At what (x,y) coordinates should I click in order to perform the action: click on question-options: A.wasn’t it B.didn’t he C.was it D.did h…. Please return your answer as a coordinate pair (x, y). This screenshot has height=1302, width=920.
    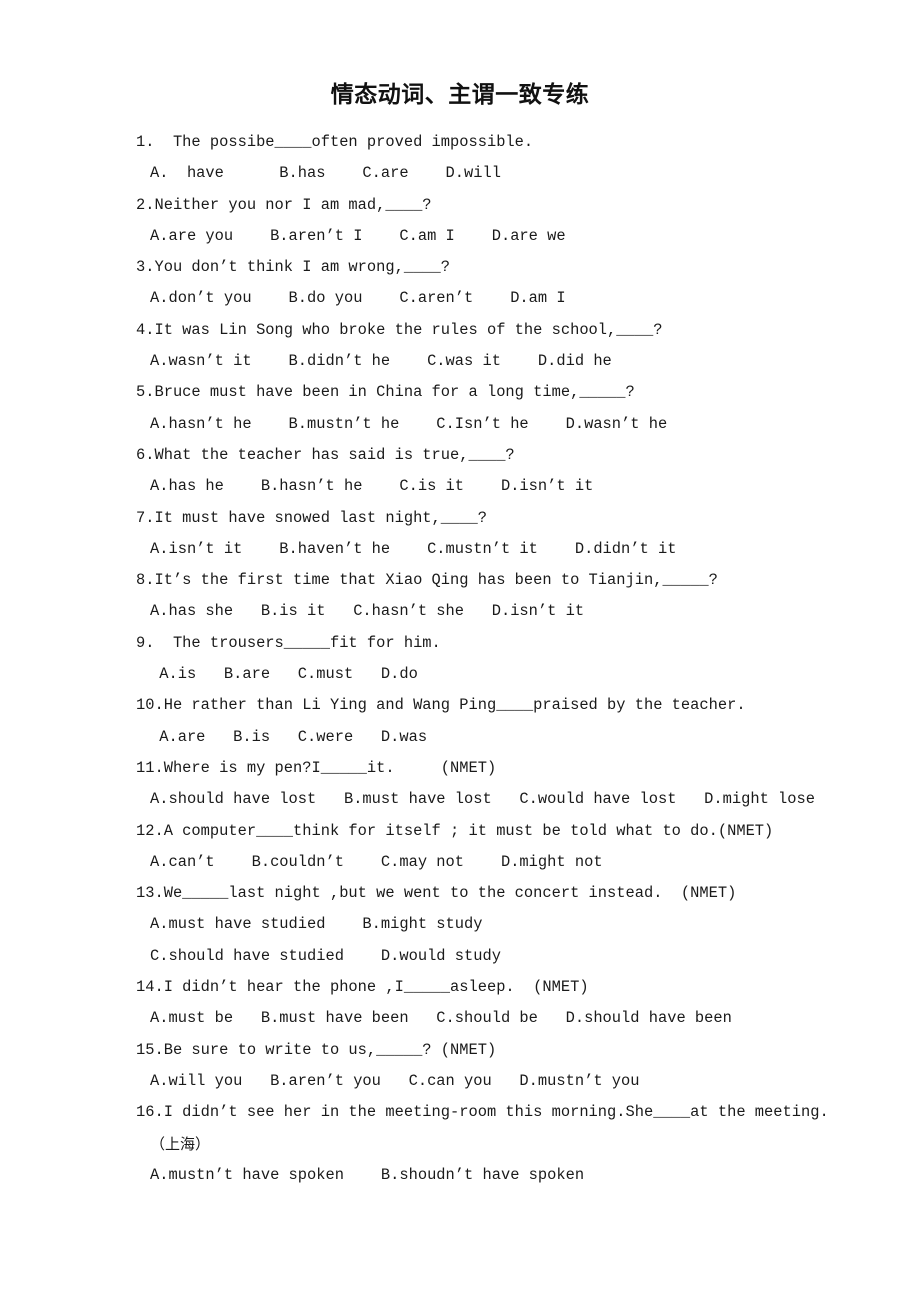
    Looking at the image, I should click on (460, 361).